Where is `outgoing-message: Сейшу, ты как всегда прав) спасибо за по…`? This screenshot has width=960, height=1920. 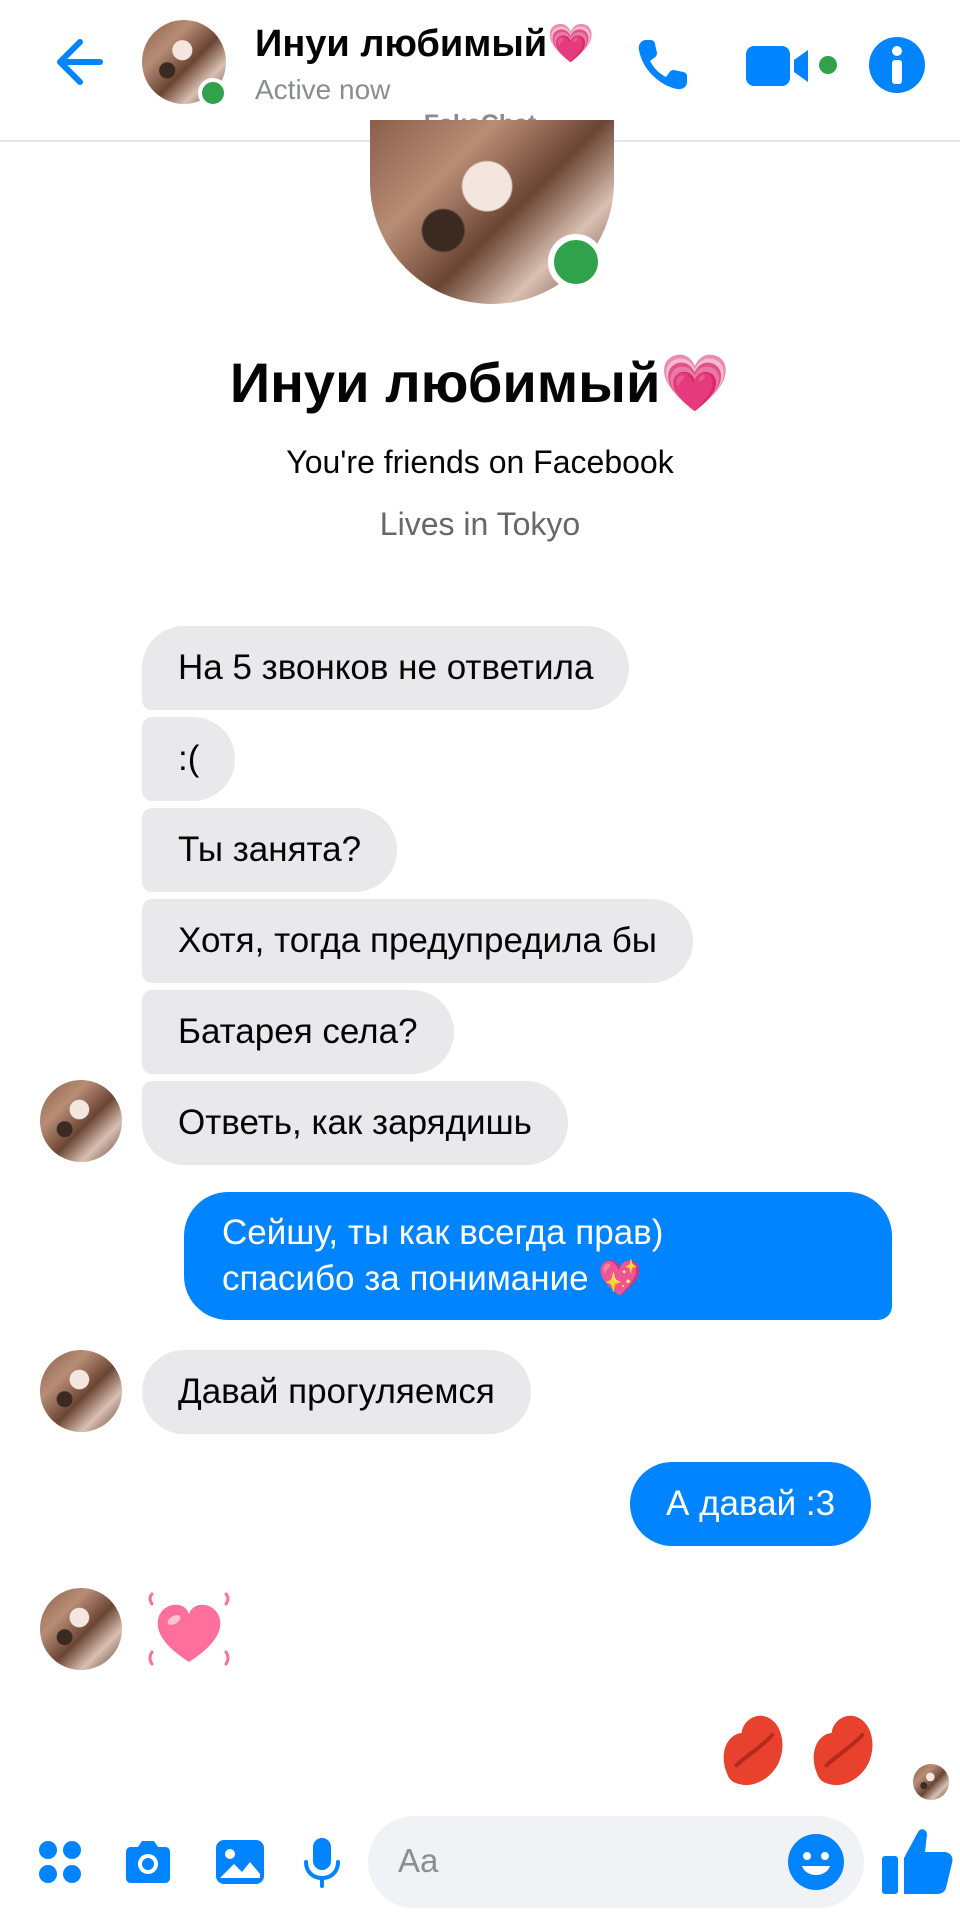 outgoing-message: Сейшу, ты как всегда прав) спасибо за по… is located at coordinates (538, 1256).